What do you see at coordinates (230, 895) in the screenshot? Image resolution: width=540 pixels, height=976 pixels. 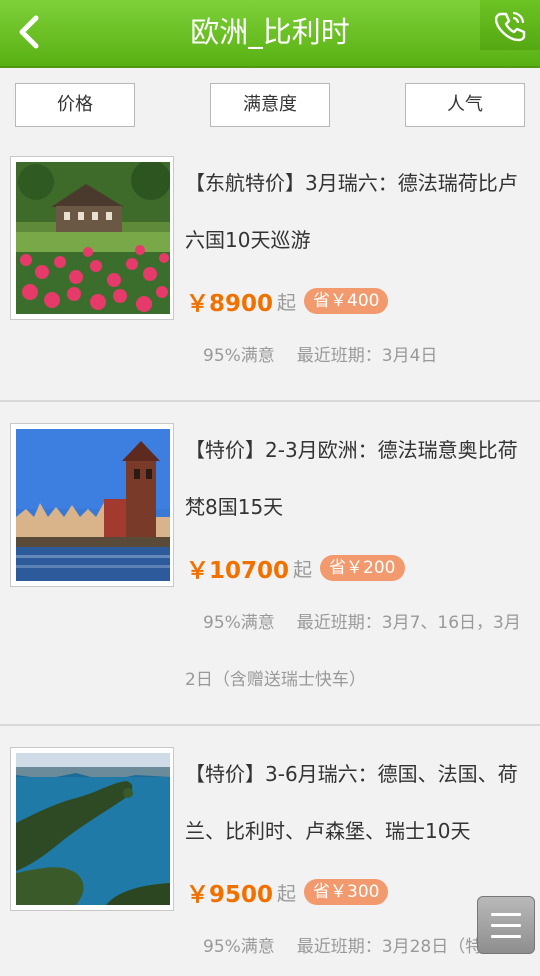 I see `product-price: ￥9500` at bounding box center [230, 895].